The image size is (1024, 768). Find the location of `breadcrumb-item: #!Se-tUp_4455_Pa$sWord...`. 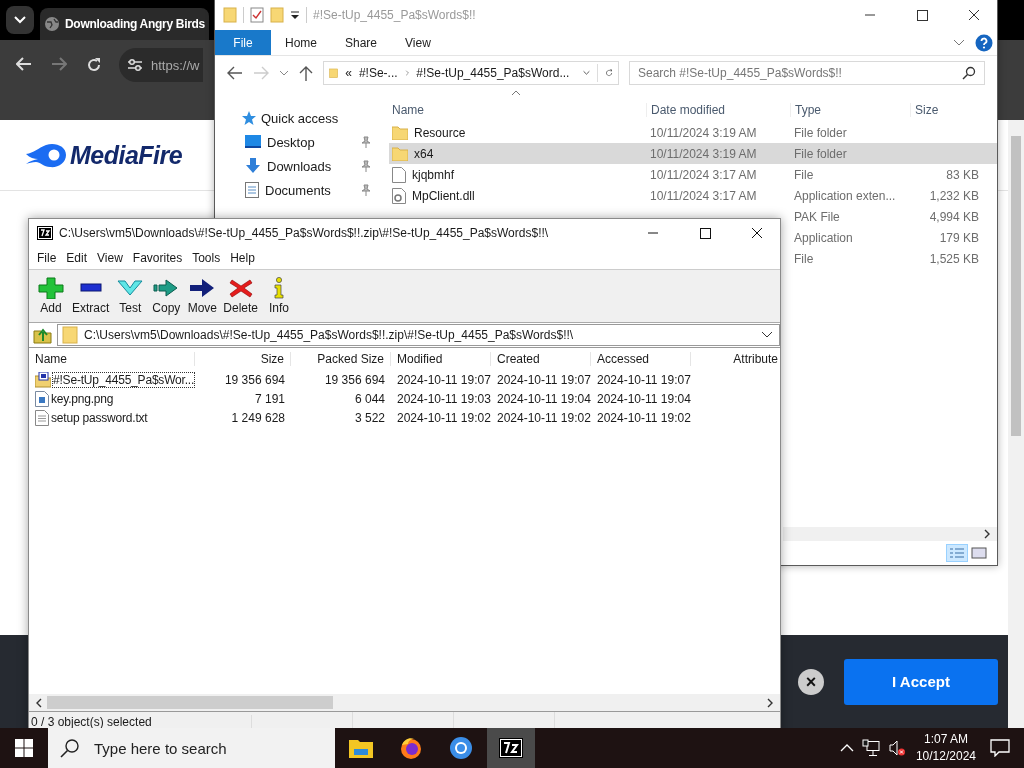

breadcrumb-item: #!Se-tUp_4455_Pa$sWord... is located at coordinates (493, 73).